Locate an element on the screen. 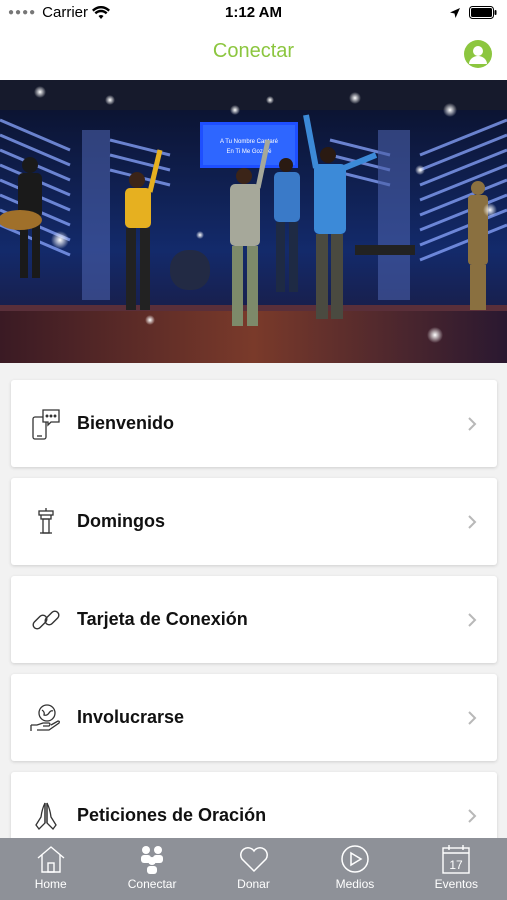  menu-item-label: Involucrarse is located at coordinates (131, 717).